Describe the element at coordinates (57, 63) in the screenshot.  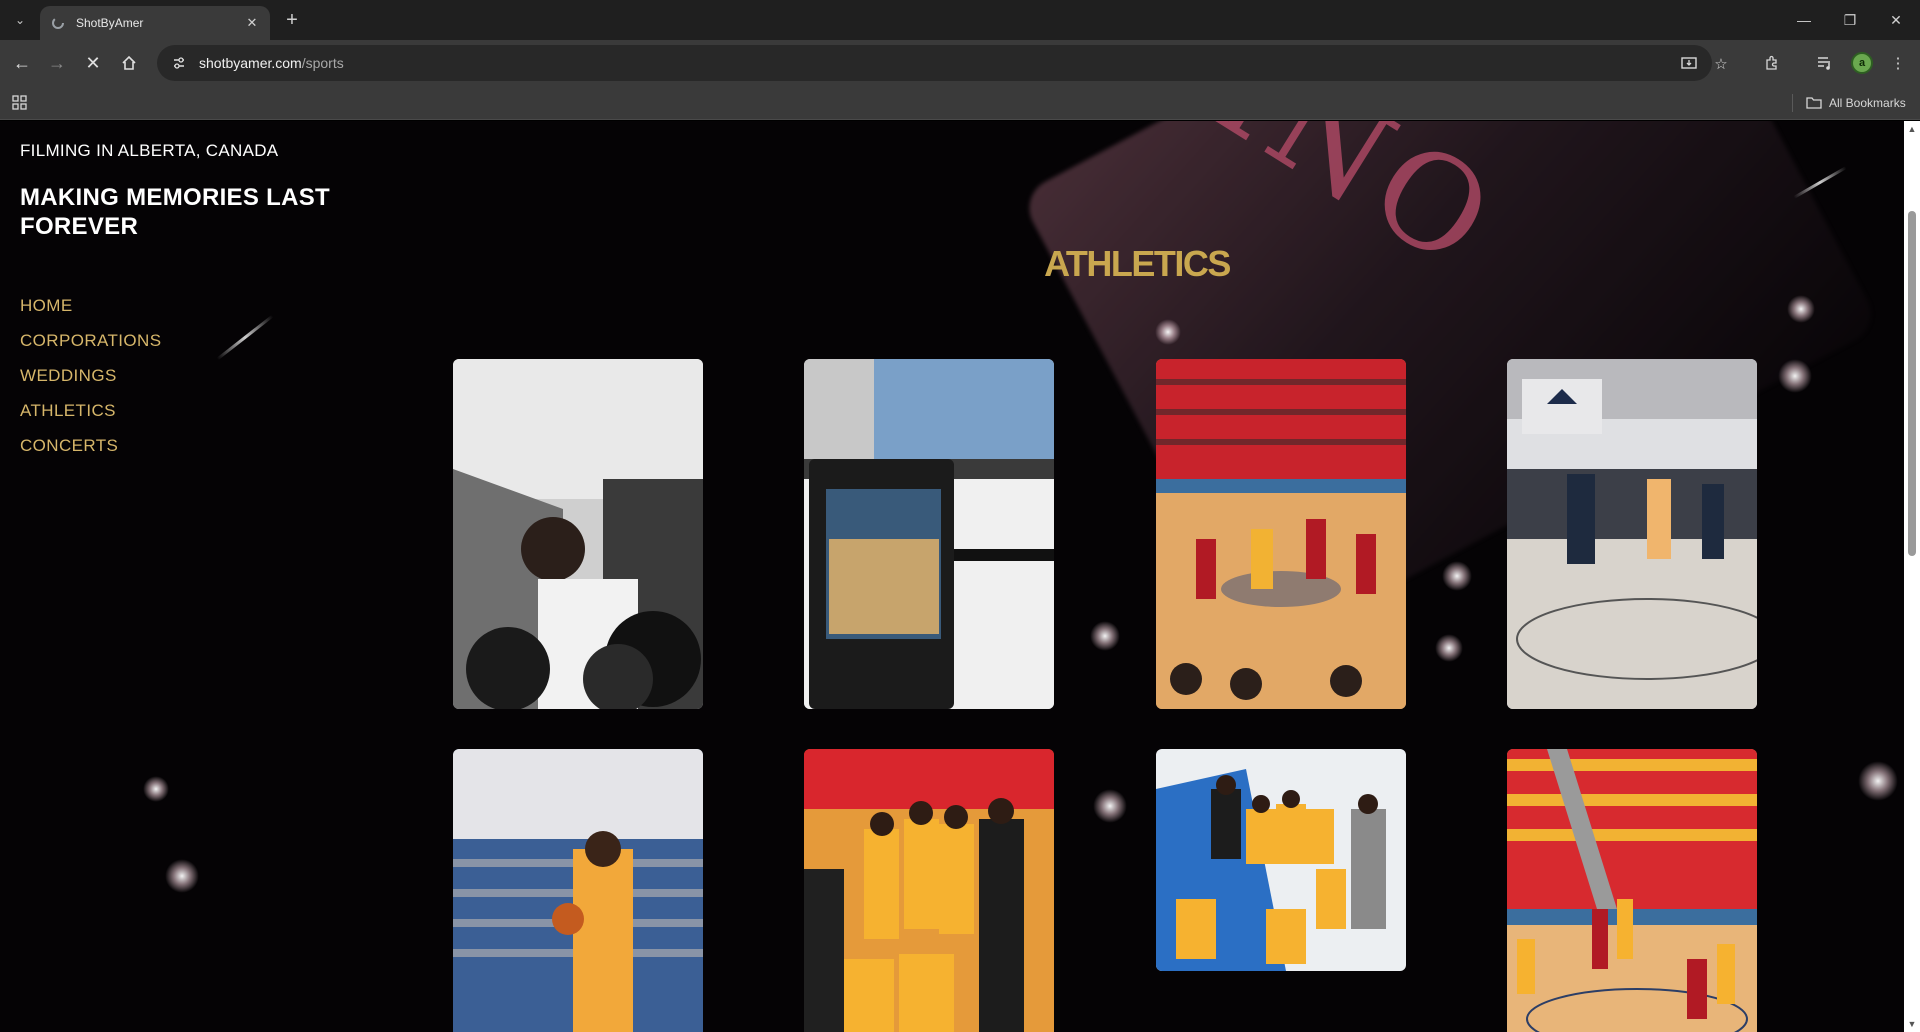
I see `forward-arrow-icon: →` at that location.